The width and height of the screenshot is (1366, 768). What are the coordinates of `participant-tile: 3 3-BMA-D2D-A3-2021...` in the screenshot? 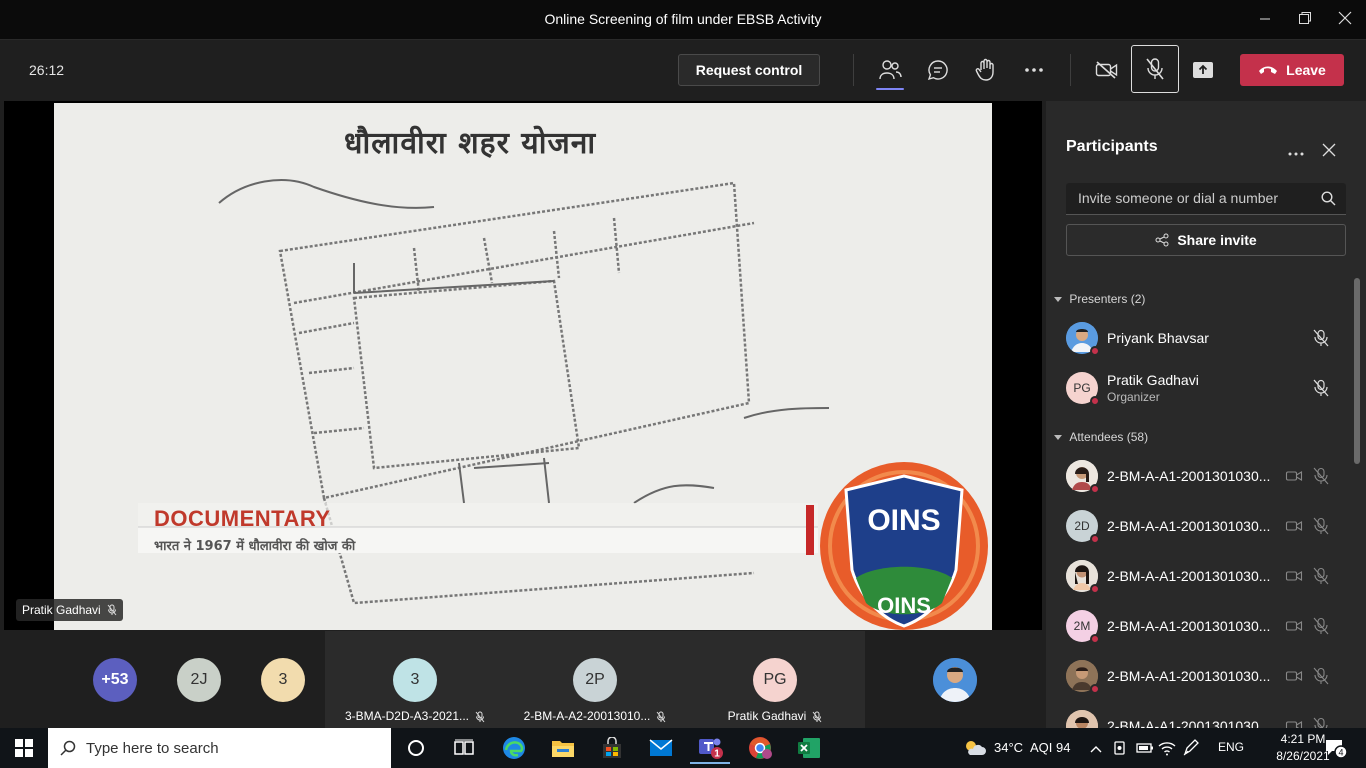 It's located at (415, 679).